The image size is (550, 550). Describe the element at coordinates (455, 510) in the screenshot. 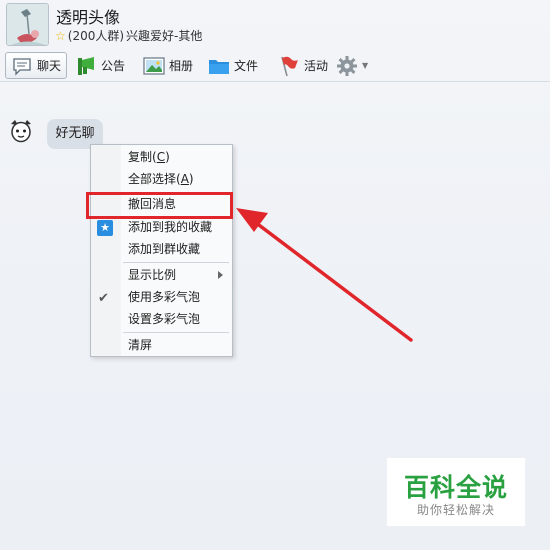

I see `watermark-sub-text: 助你轻松解决` at that location.